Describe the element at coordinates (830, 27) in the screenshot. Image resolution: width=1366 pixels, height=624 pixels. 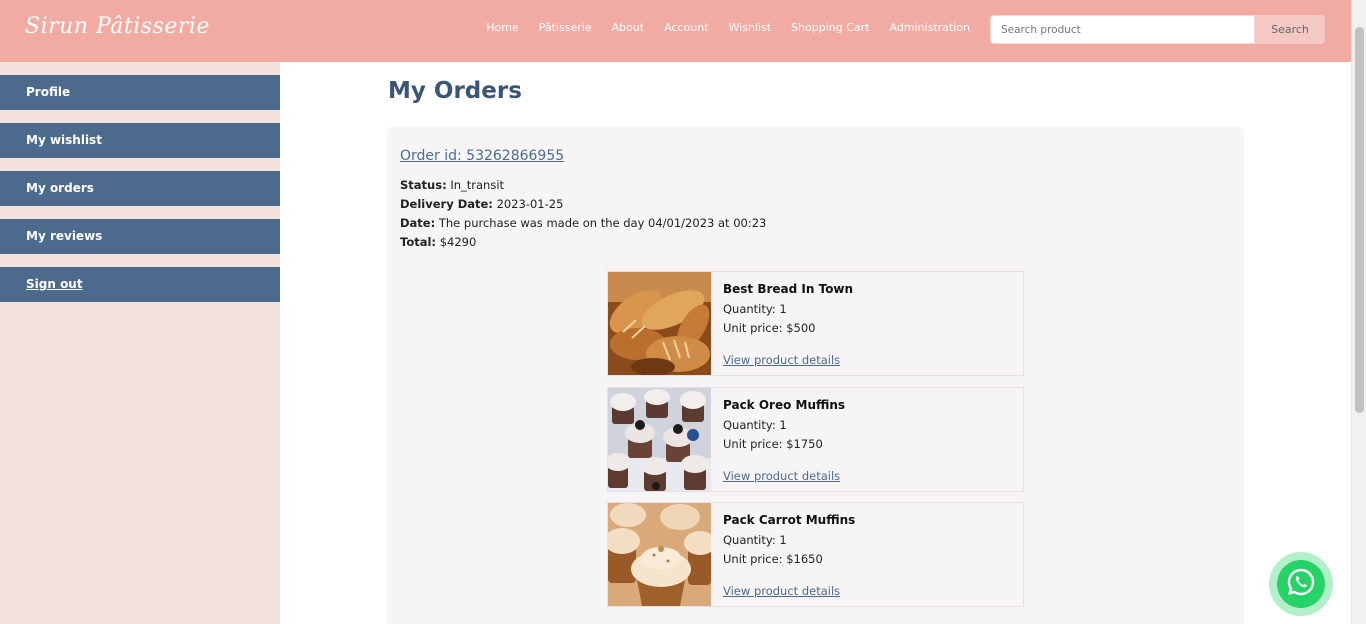
I see `nav-link-shopping-cart: Shopping Cart` at that location.